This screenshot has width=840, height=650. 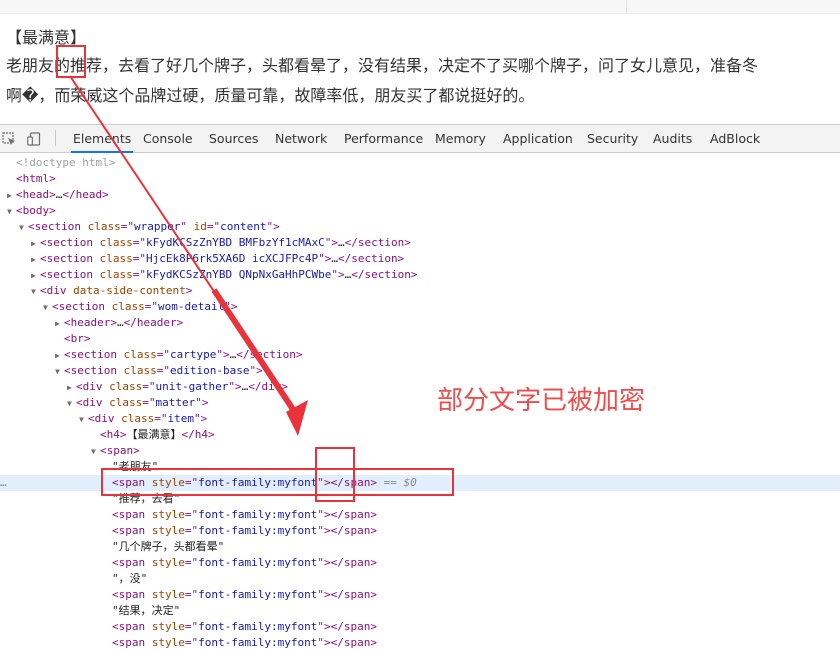 I want to click on dom-node: ▼ <section class="wom-detail">, so click(x=420, y=307).